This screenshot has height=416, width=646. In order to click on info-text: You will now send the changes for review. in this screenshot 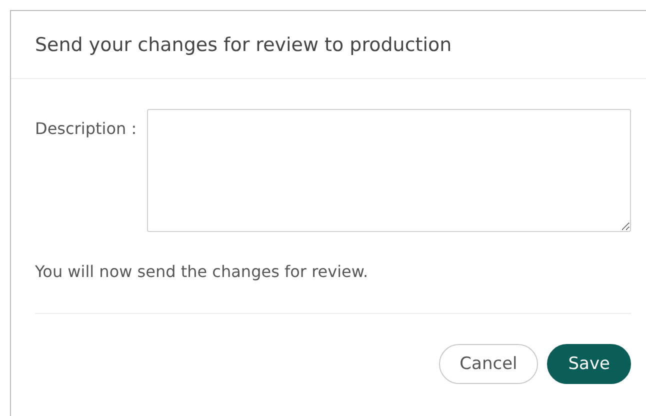, I will do `click(202, 271)`.